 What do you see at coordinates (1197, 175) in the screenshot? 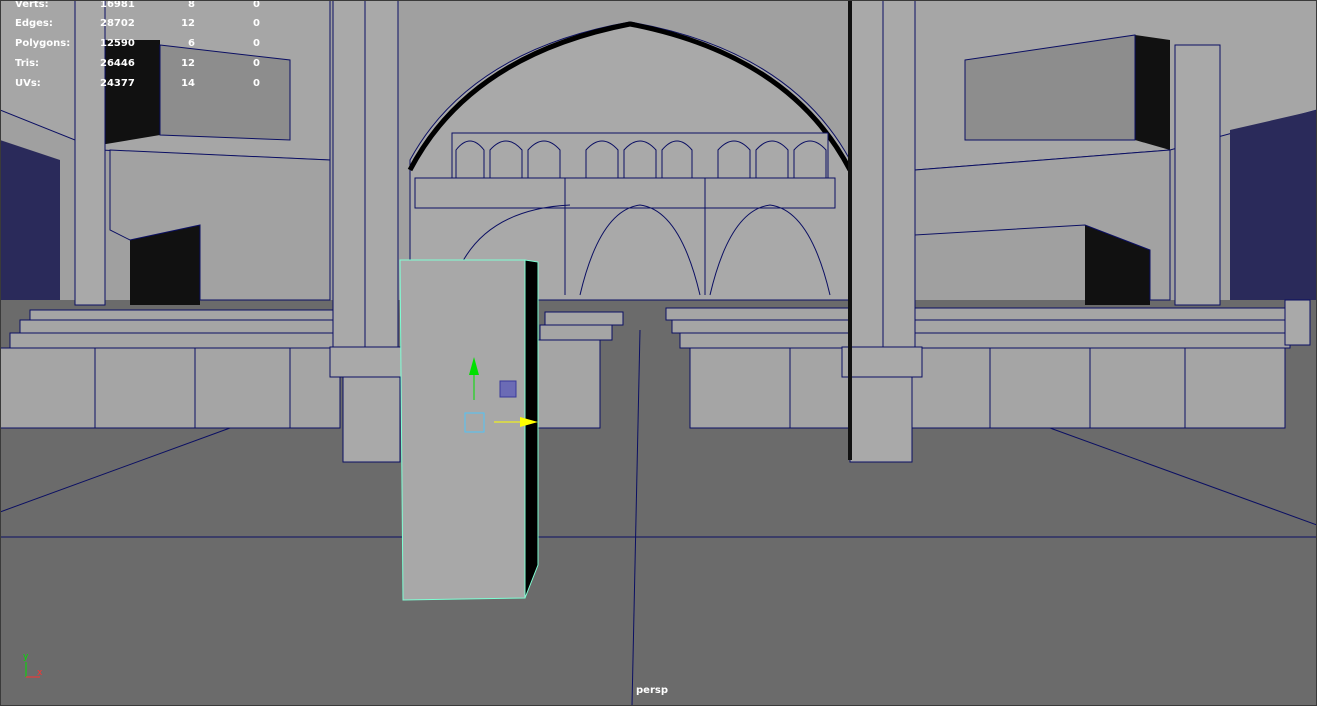
I see `column-far-right` at bounding box center [1197, 175].